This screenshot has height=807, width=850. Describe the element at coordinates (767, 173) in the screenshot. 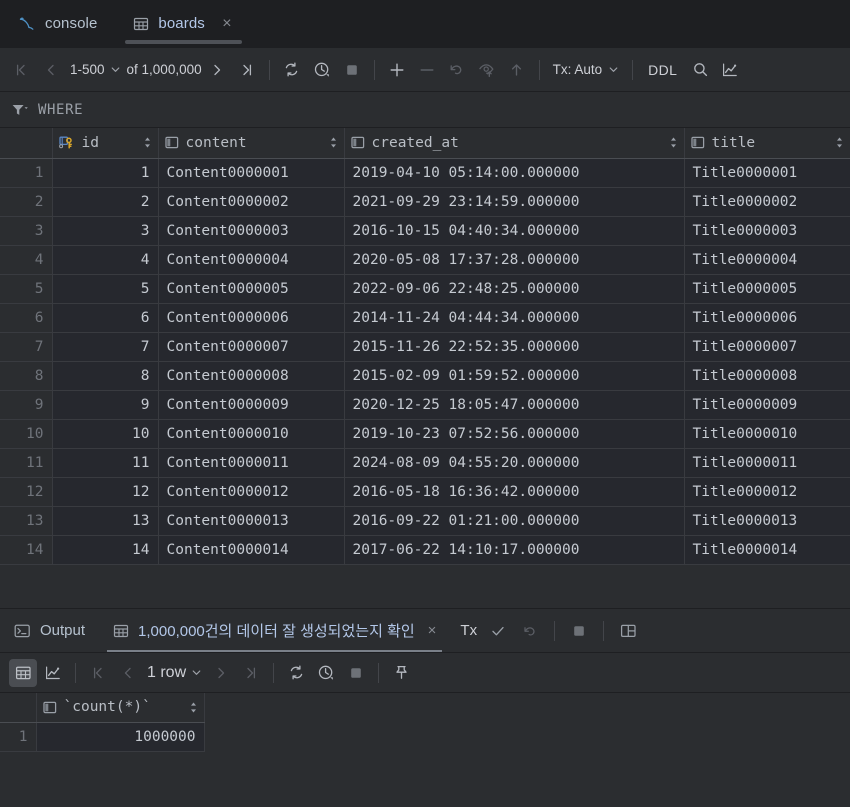

I see `cell-title: Title0000001` at that location.